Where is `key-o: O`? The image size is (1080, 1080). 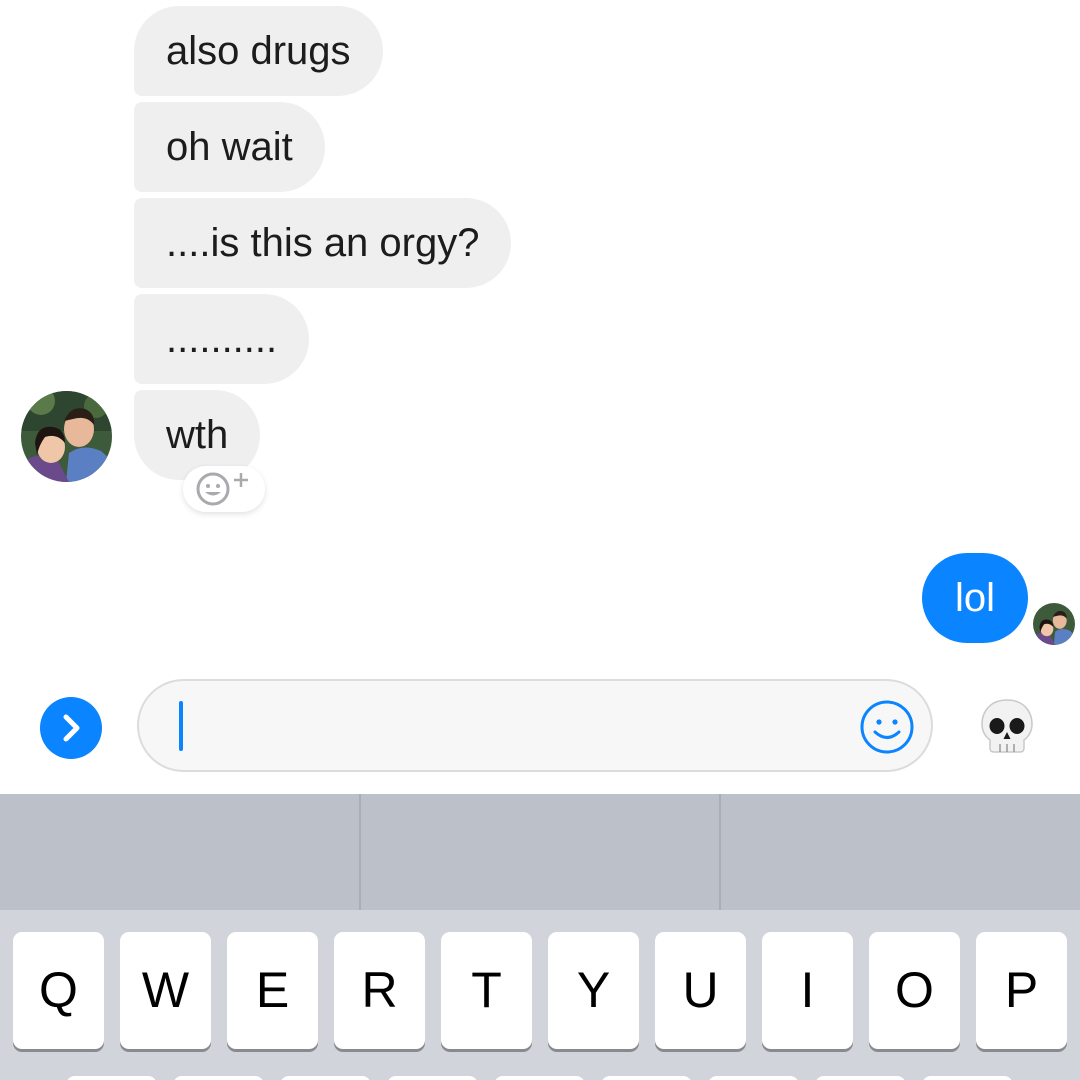
key-o: O is located at coordinates (914, 990).